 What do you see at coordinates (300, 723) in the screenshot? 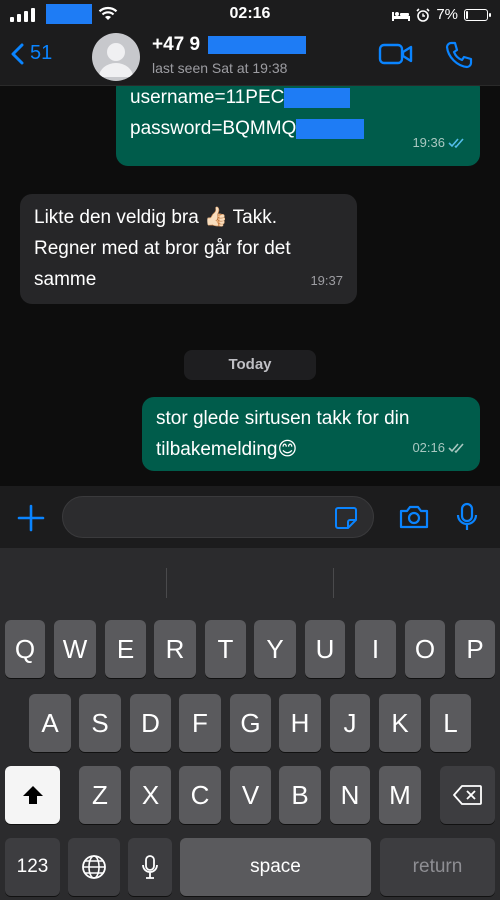
I see `key-h: H` at bounding box center [300, 723].